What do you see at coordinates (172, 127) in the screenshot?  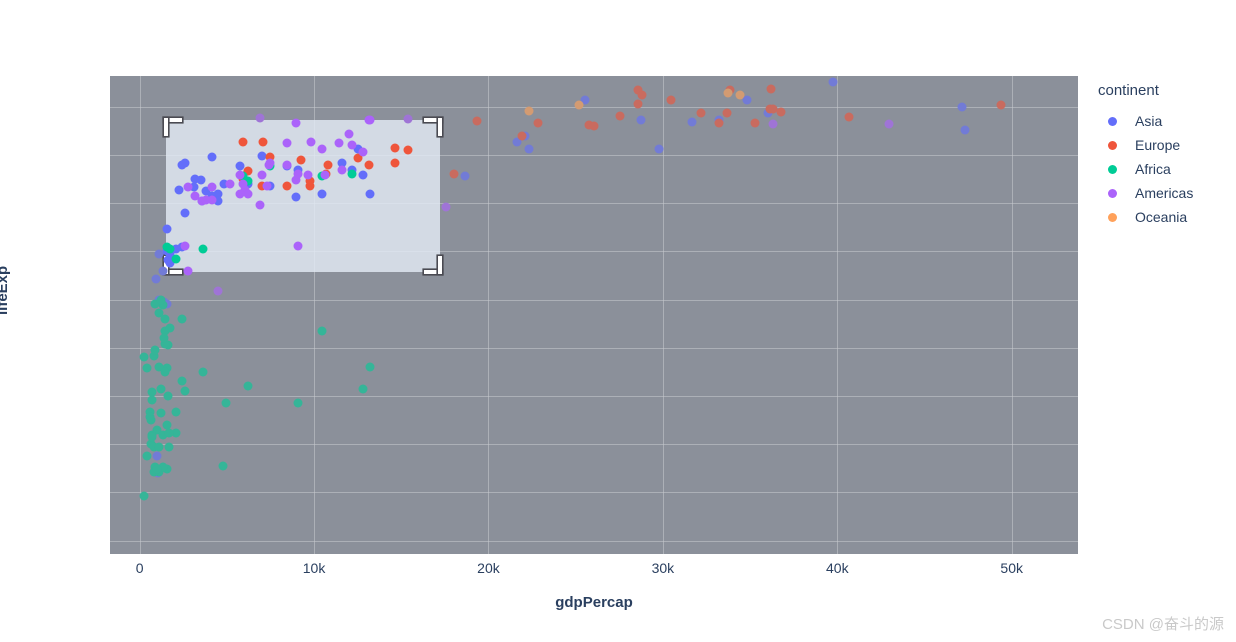 I see `selection-handle-top-left` at bounding box center [172, 127].